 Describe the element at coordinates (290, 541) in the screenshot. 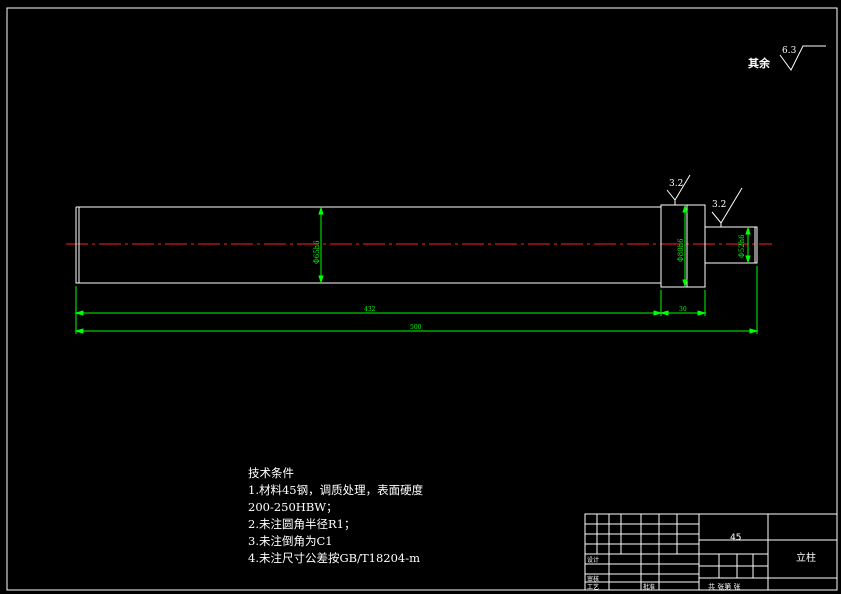

I see `tech-note-line: 3.未注倒角为C1` at that location.